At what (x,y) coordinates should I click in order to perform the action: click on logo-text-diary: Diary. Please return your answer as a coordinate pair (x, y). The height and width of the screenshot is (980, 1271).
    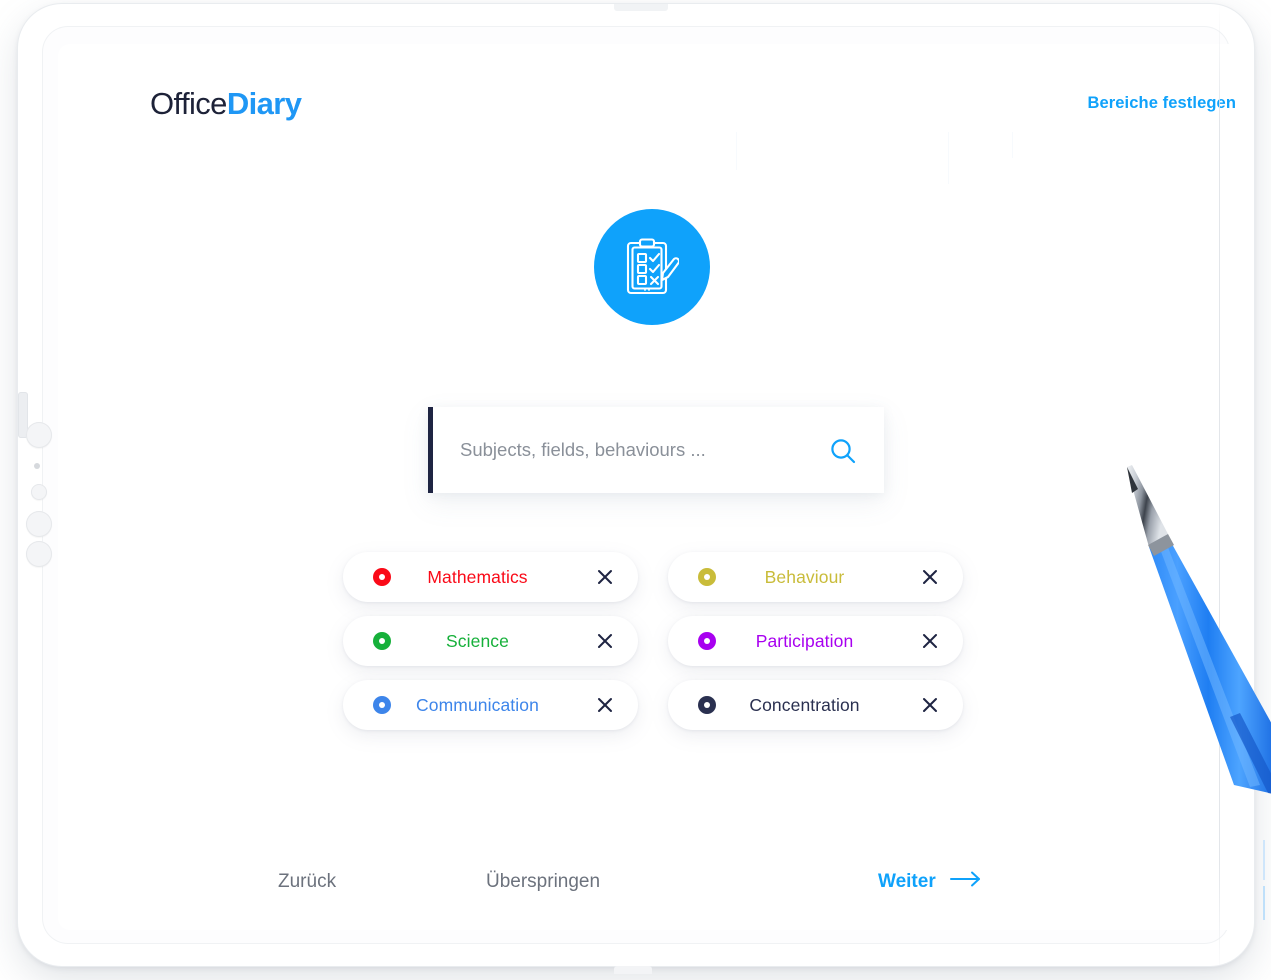
    Looking at the image, I should click on (264, 103).